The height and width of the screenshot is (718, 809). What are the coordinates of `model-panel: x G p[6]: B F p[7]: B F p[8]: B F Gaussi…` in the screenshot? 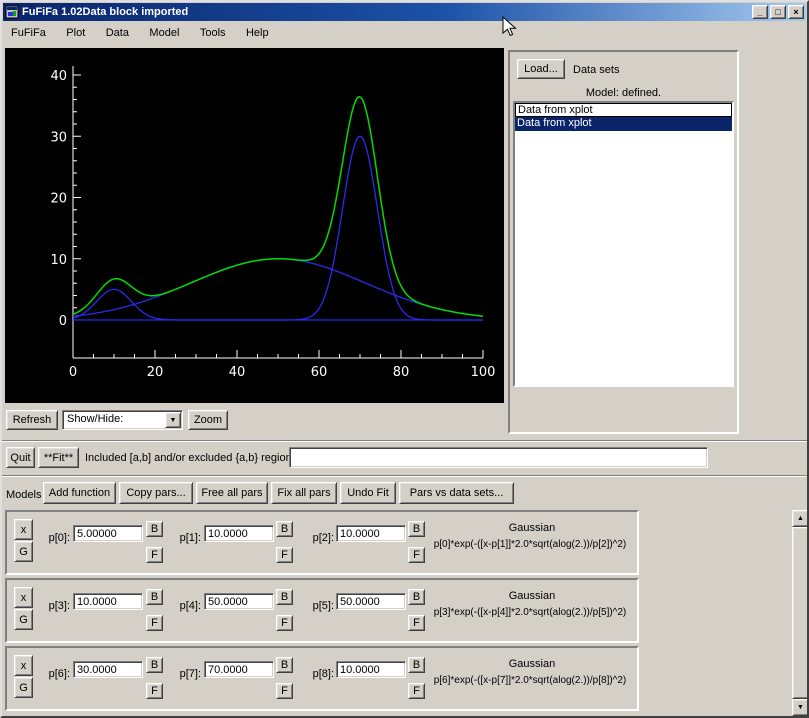 It's located at (322, 678).